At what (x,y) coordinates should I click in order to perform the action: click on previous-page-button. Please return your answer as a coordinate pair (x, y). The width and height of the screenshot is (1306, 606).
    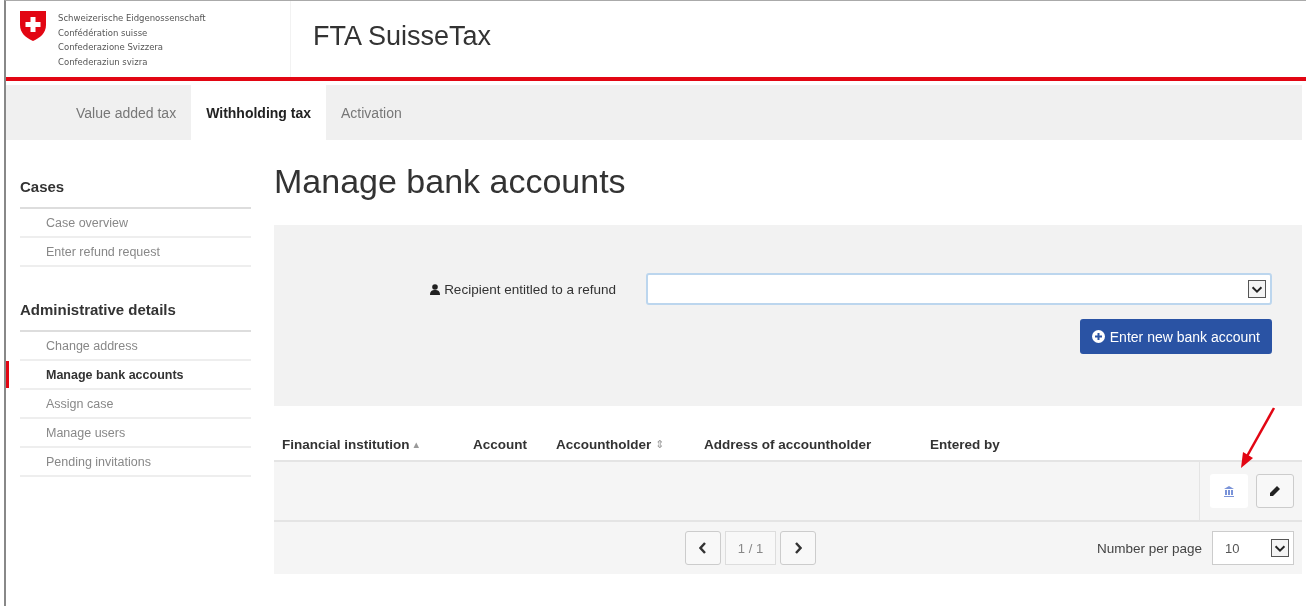
    Looking at the image, I should click on (702, 548).